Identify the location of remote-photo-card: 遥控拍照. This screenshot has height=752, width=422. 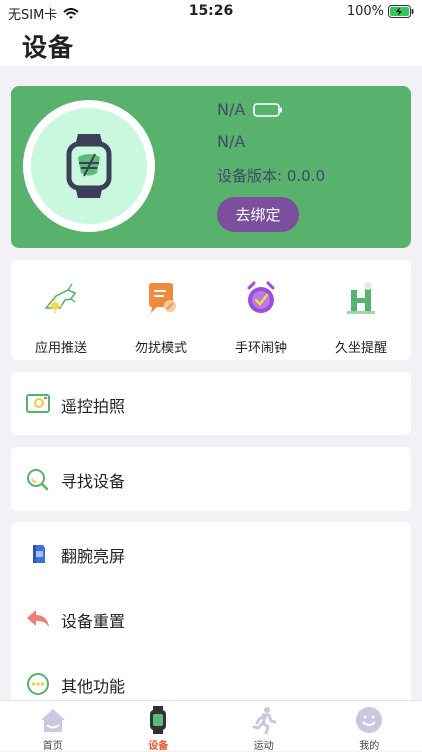
(211, 403).